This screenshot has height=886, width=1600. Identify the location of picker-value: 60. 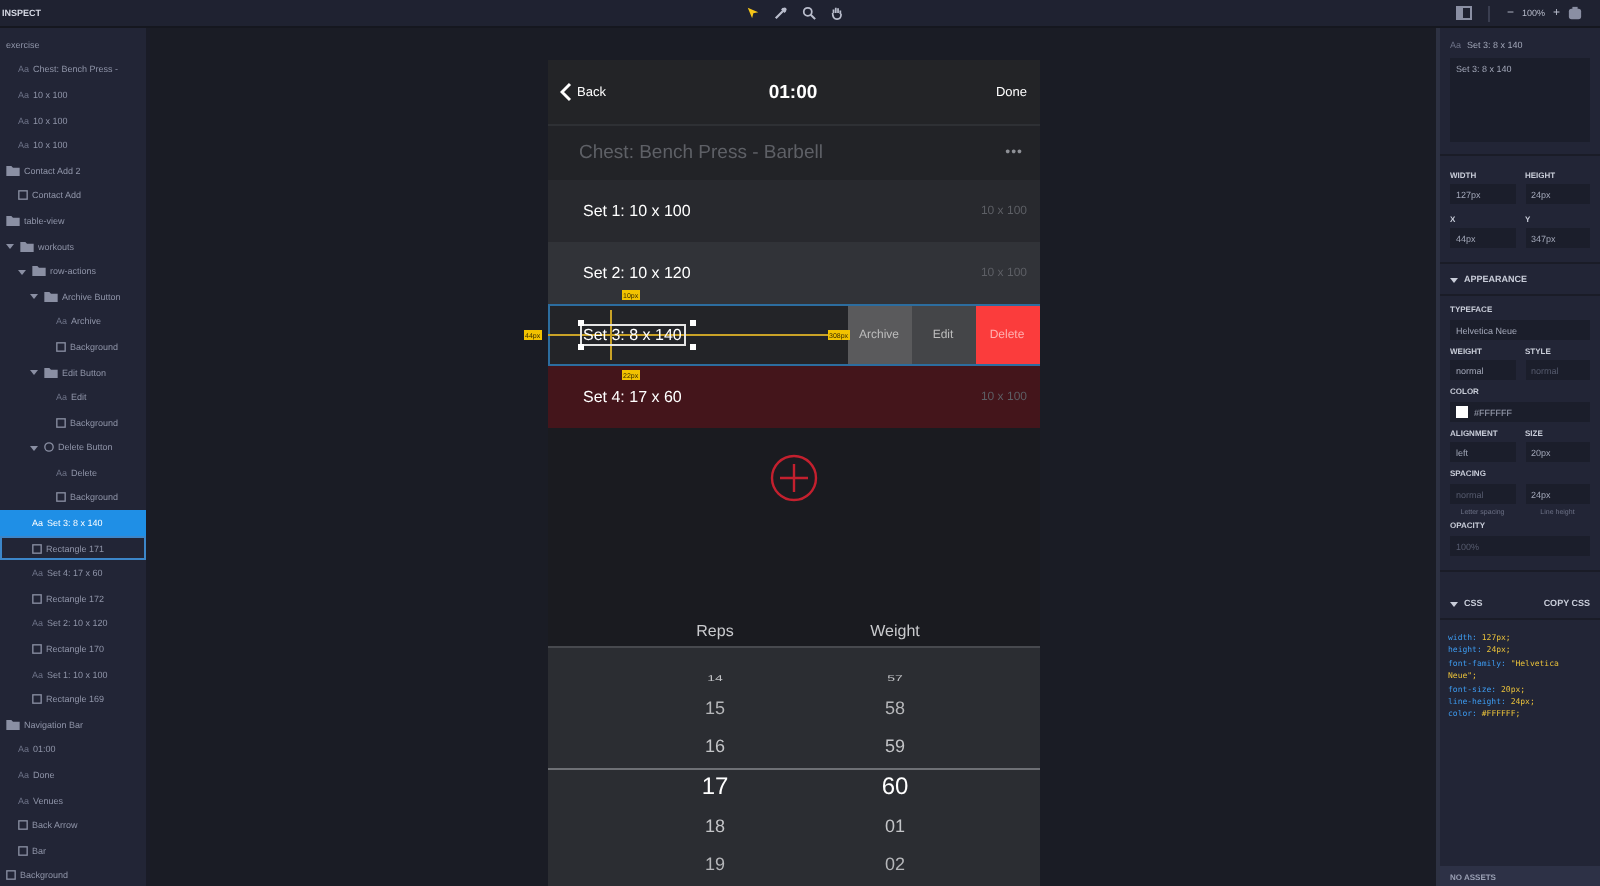
(895, 787).